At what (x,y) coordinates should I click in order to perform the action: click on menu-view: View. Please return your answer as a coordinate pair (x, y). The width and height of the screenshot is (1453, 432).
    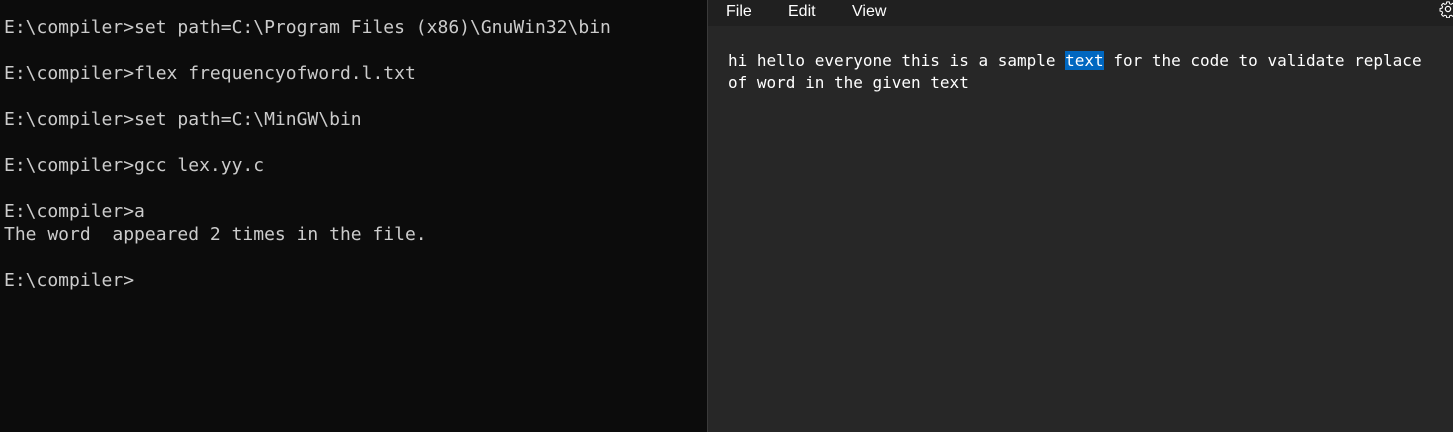
    Looking at the image, I should click on (869, 12).